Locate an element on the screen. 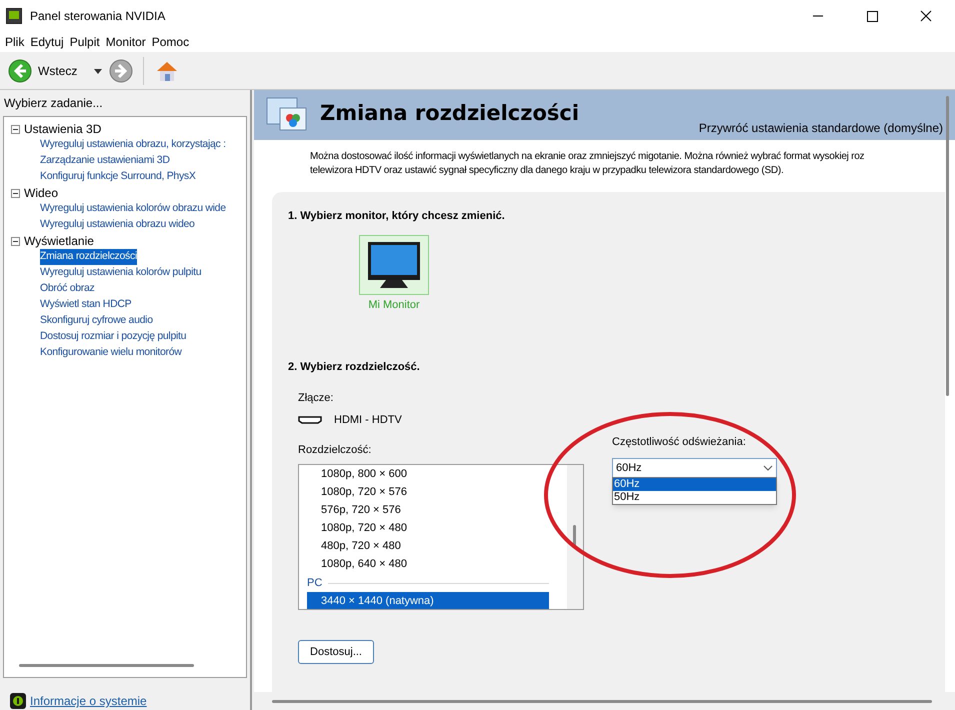  monitor-label: Mi Monitor is located at coordinates (394, 305).